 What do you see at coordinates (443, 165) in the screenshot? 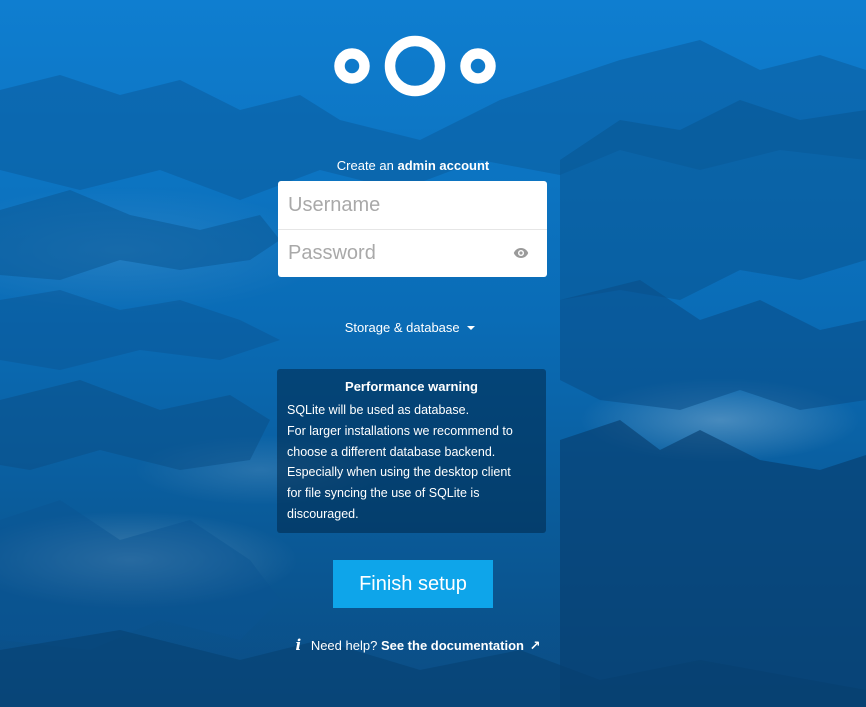
I see `subtitle-bold: admin account` at bounding box center [443, 165].